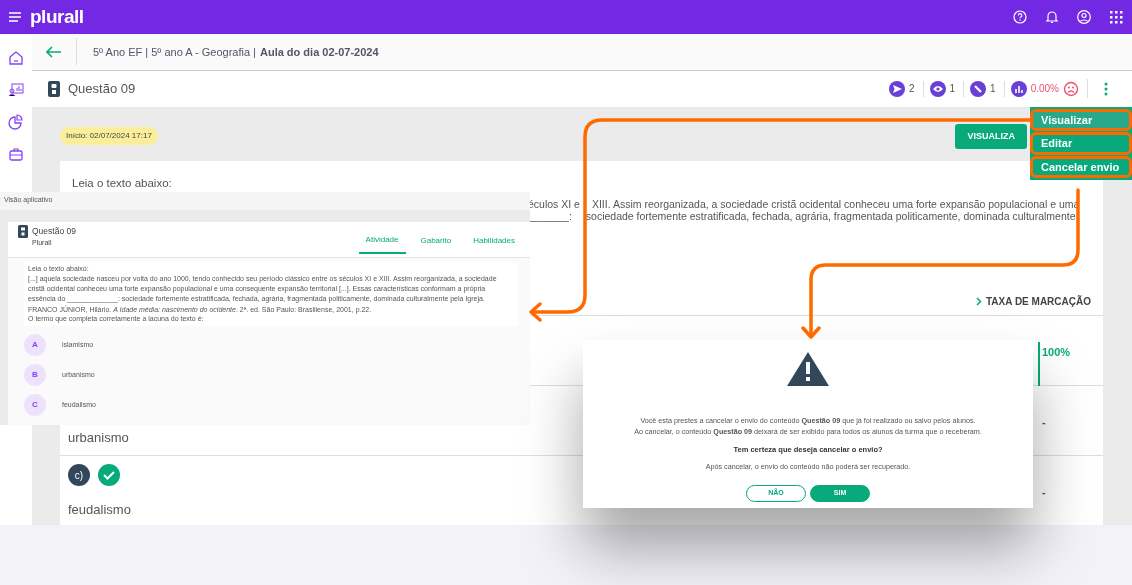  Describe the element at coordinates (1018, 88) in the screenshot. I see `bar-chart-icon` at that location.